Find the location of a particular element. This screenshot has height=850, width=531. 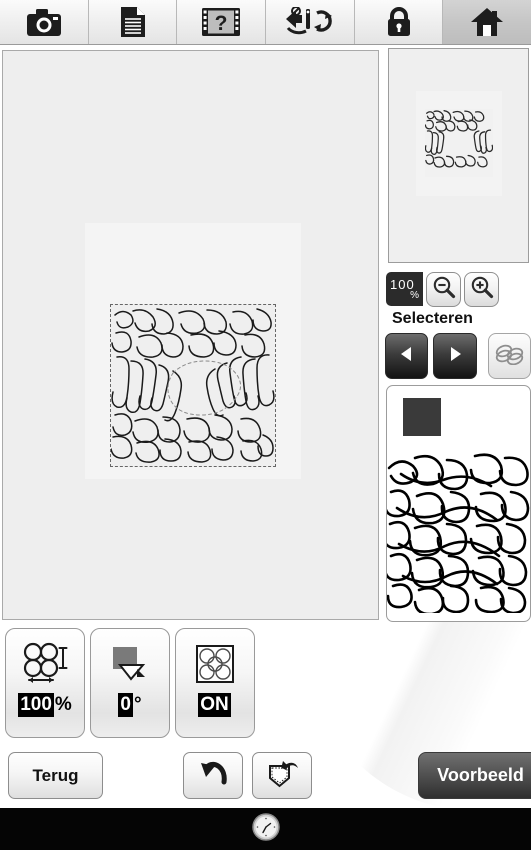

selected-design-pattern is located at coordinates (193, 385).